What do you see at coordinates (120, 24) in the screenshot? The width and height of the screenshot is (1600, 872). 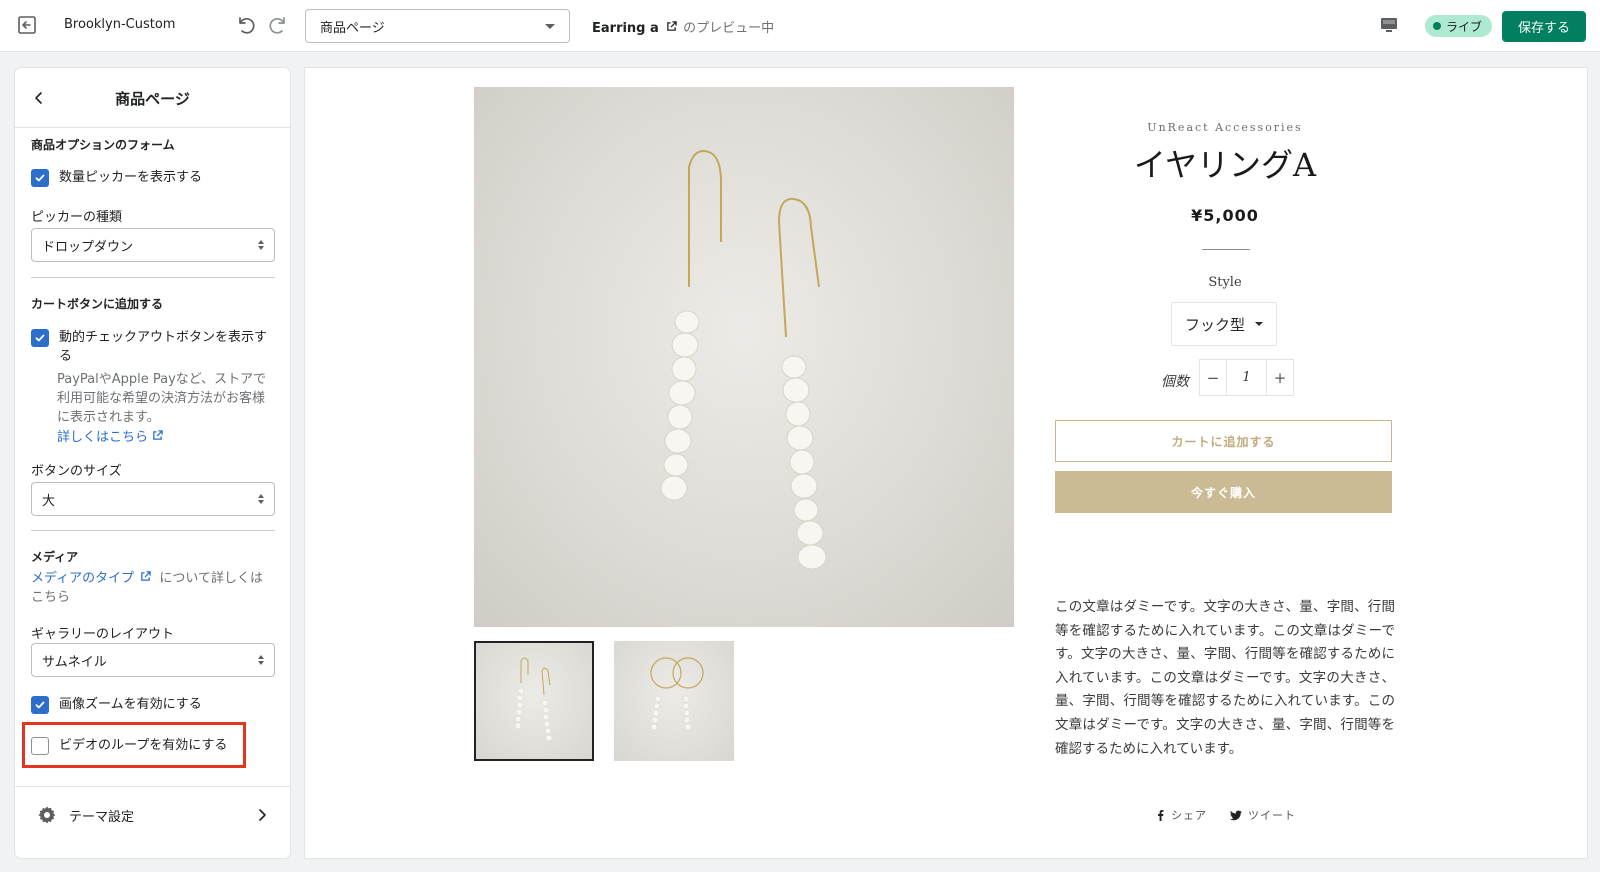 I see `store-name: Brooklyn-Custom` at bounding box center [120, 24].